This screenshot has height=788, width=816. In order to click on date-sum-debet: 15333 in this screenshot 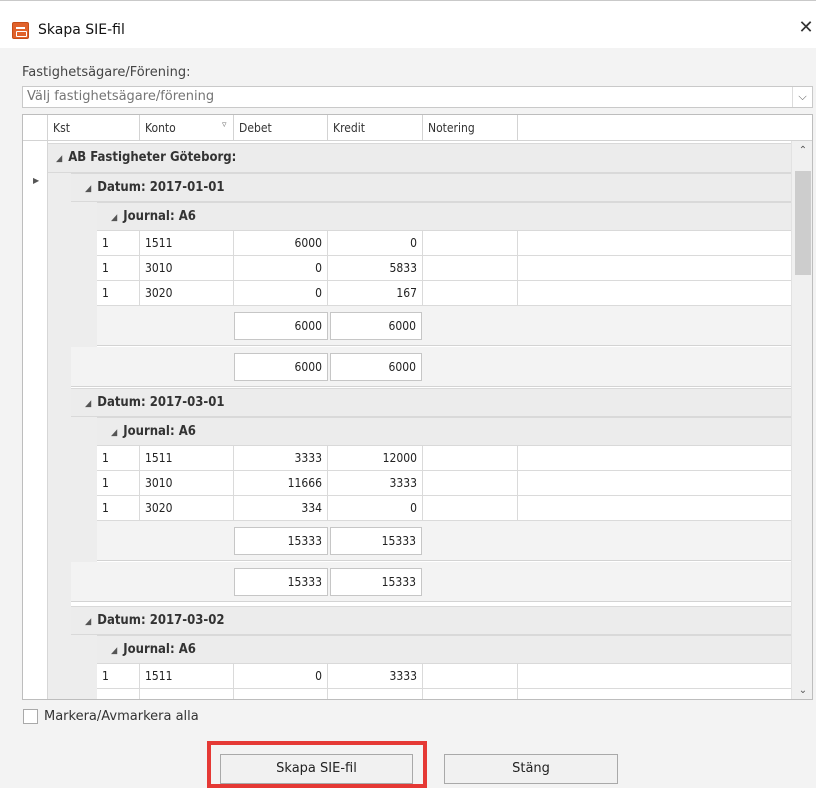, I will do `click(281, 582)`.